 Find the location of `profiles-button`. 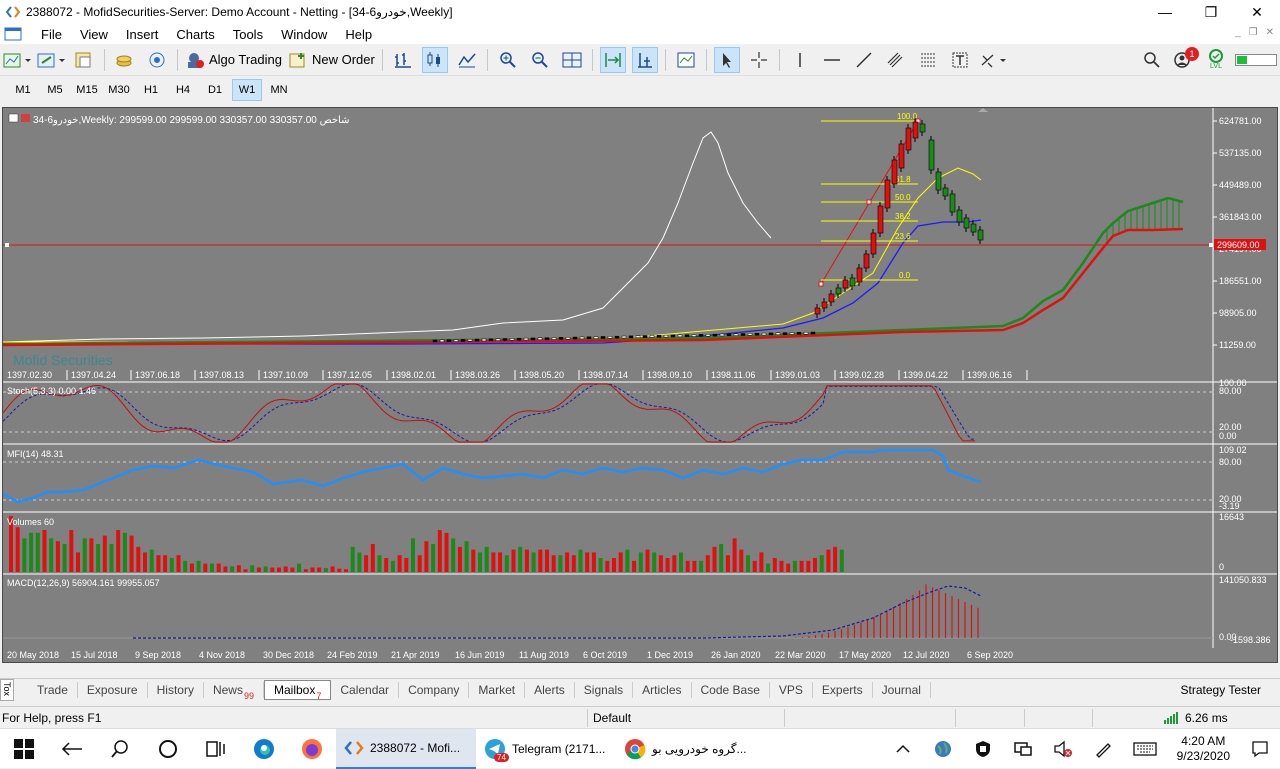

profiles-button is located at coordinates (51, 60).